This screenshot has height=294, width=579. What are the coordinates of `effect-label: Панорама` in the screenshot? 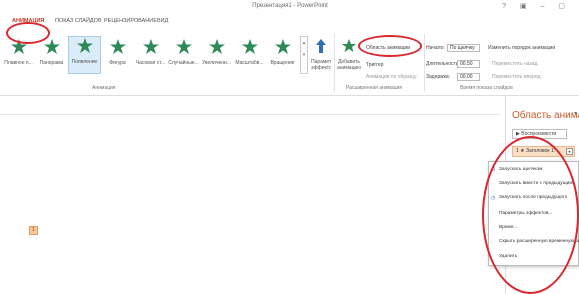 It's located at (51, 63).